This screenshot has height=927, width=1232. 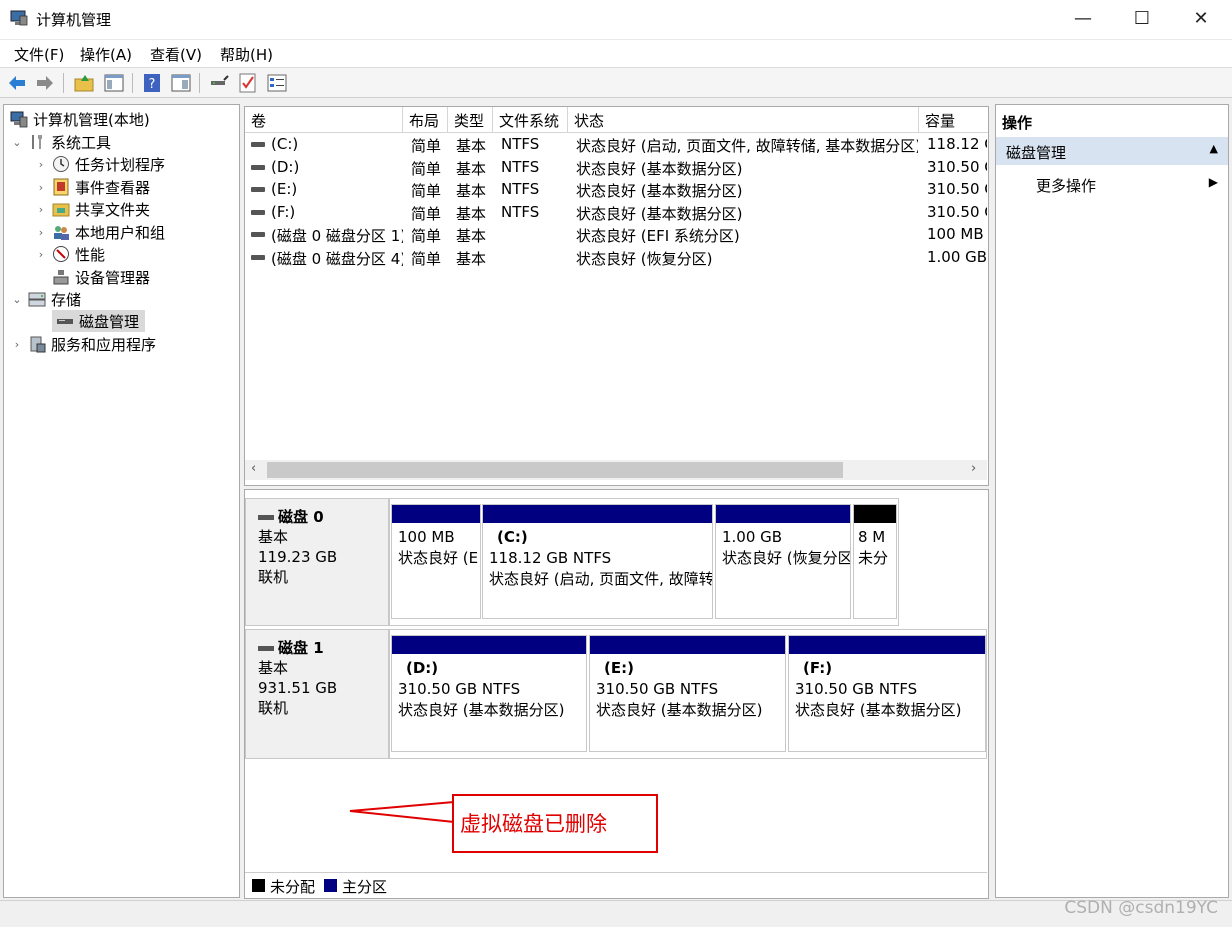 I want to click on scrollbar-thumb, so click(x=555, y=470).